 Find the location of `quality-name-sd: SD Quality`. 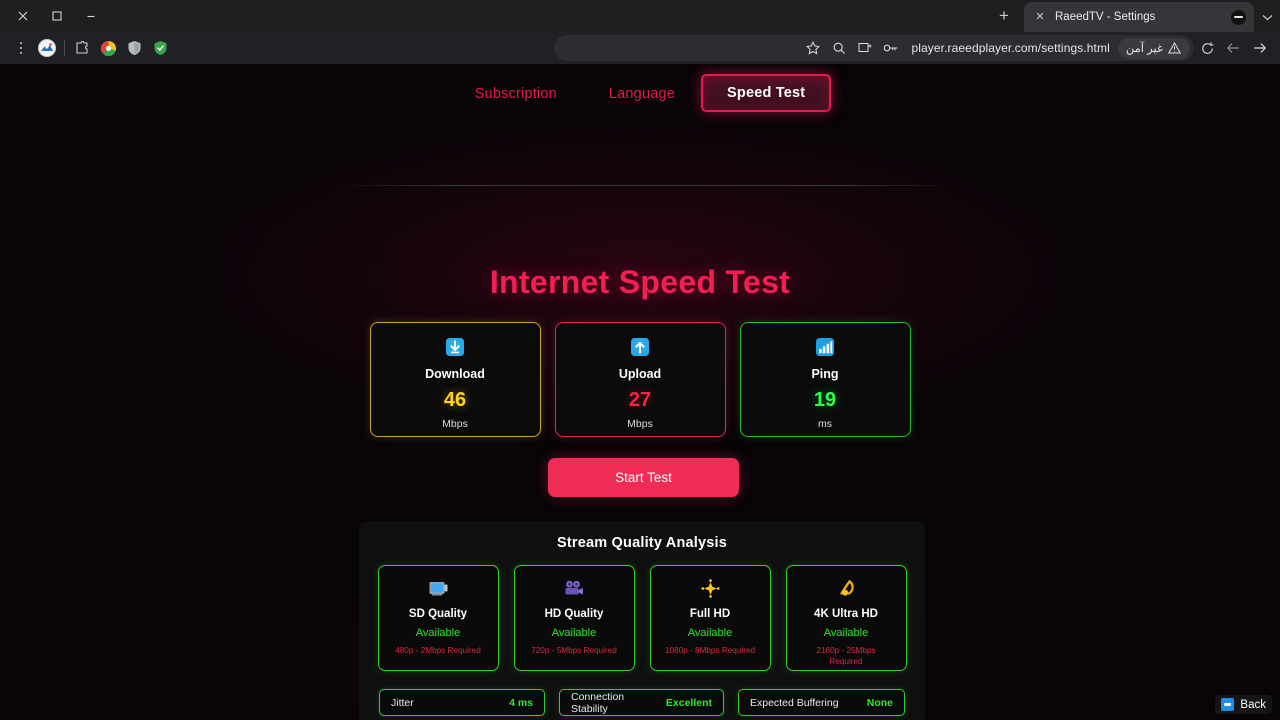

quality-name-sd: SD Quality is located at coordinates (438, 614).